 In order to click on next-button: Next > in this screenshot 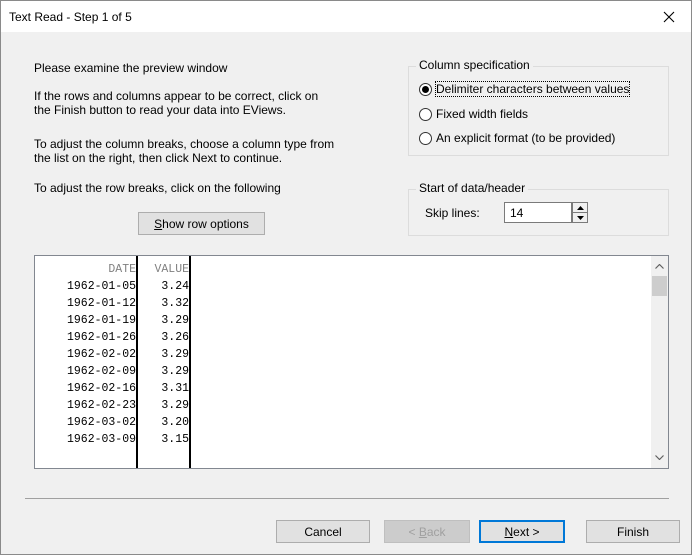, I will do `click(522, 531)`.